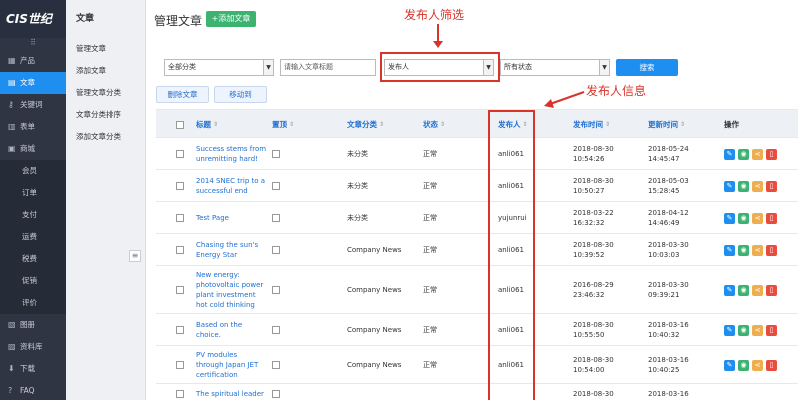 This screenshot has height=400, width=806. I want to click on publisher-column-highlight, so click(511, 255).